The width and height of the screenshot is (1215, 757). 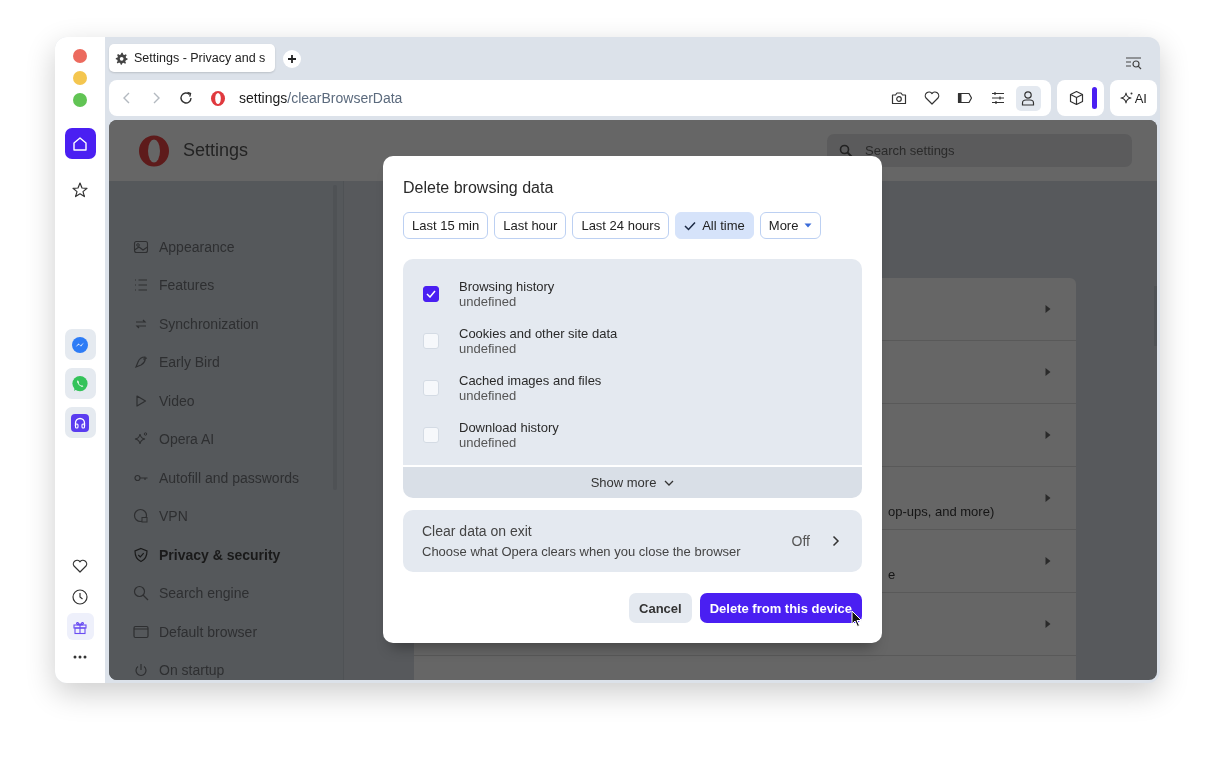 I want to click on scrollbar, so click(x=1155, y=316).